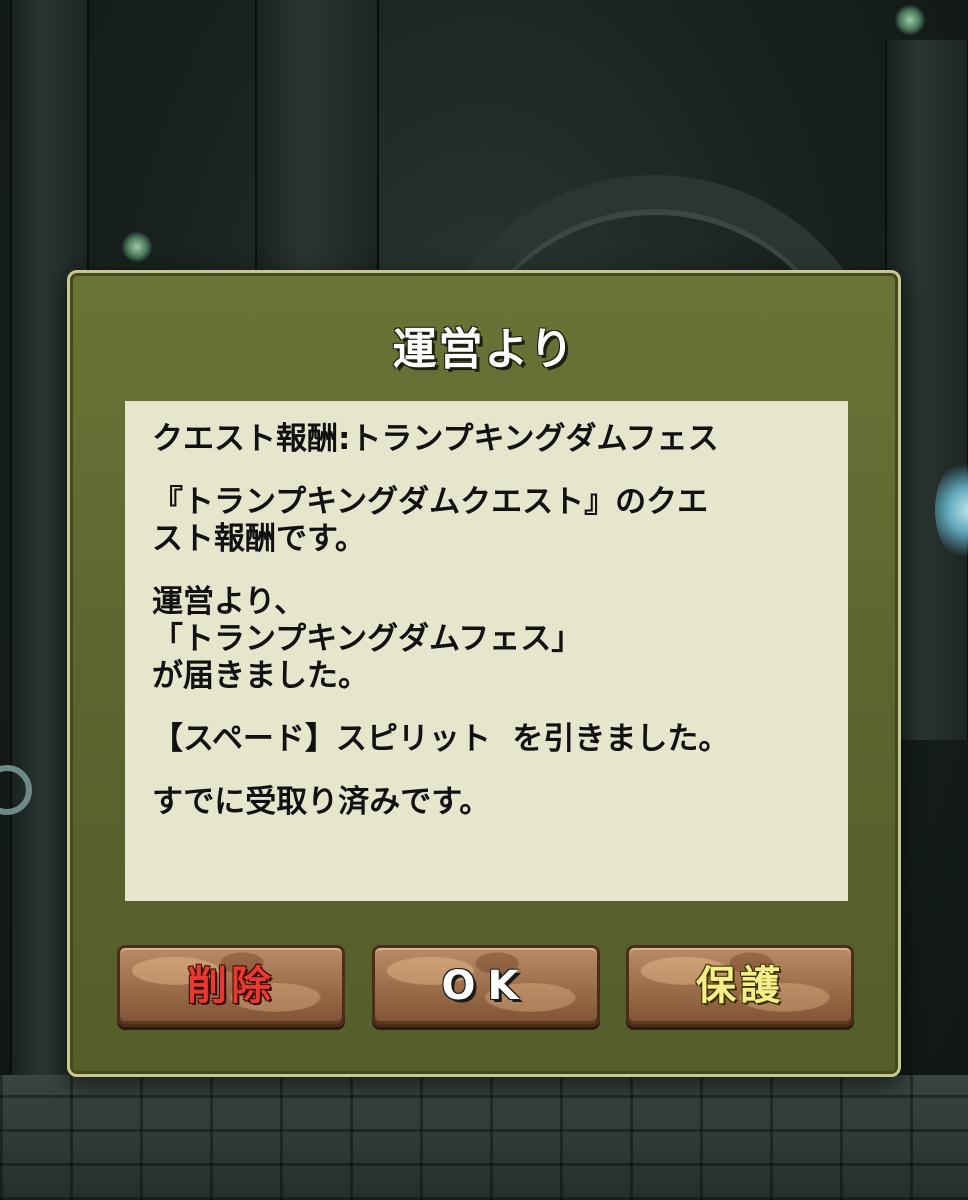 The height and width of the screenshot is (1200, 968). I want to click on message-subject: クエスト報酬:トランプキングダムフェス, so click(435, 439).